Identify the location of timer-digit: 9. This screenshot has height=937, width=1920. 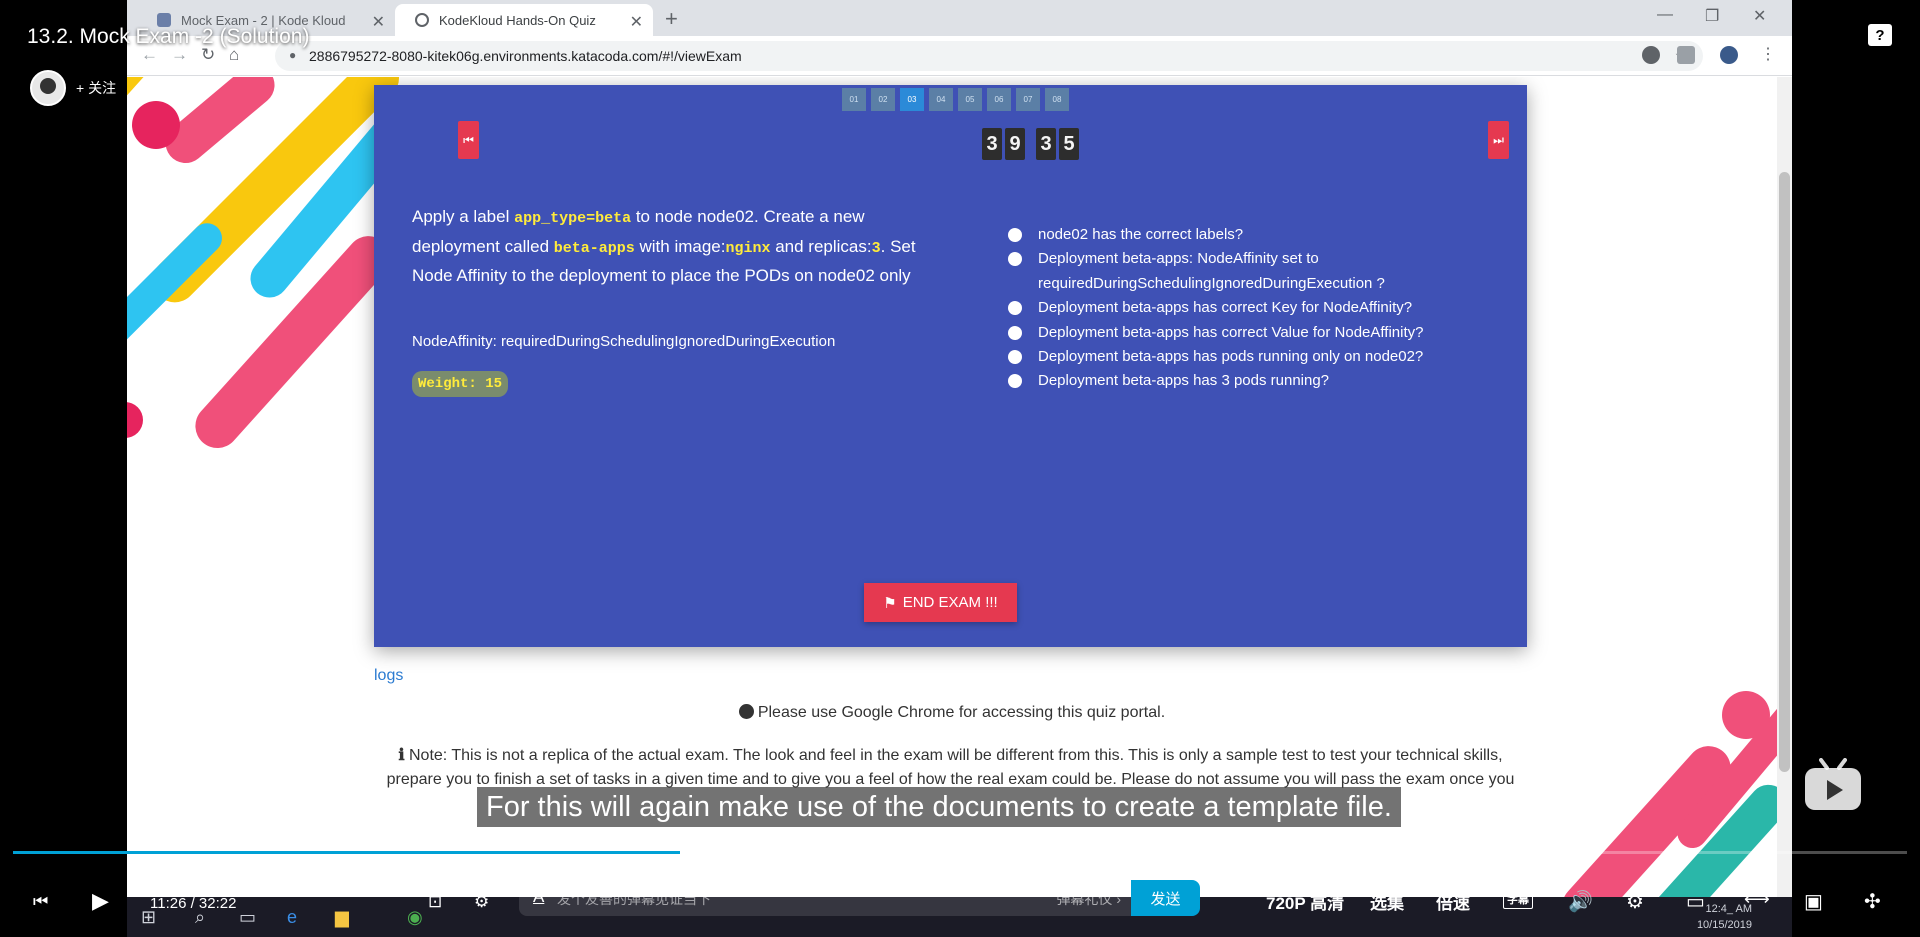
(1015, 144).